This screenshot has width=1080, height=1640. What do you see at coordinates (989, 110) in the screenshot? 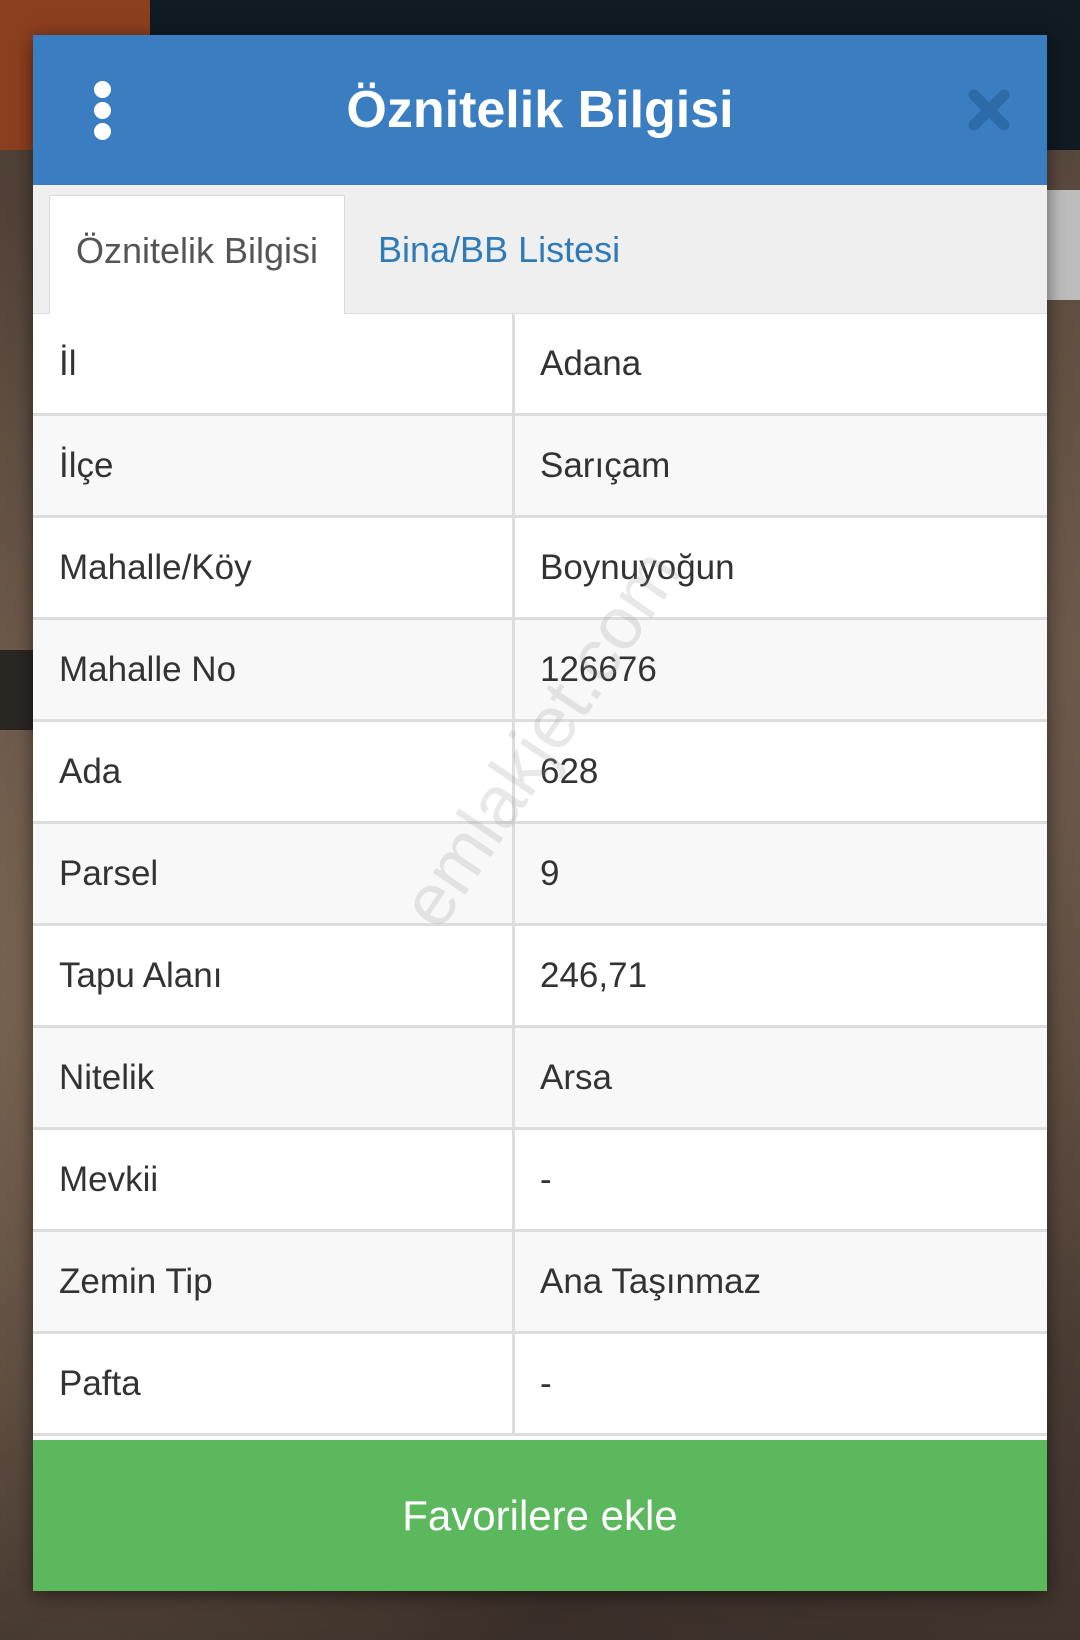
I see `close-icon` at bounding box center [989, 110].